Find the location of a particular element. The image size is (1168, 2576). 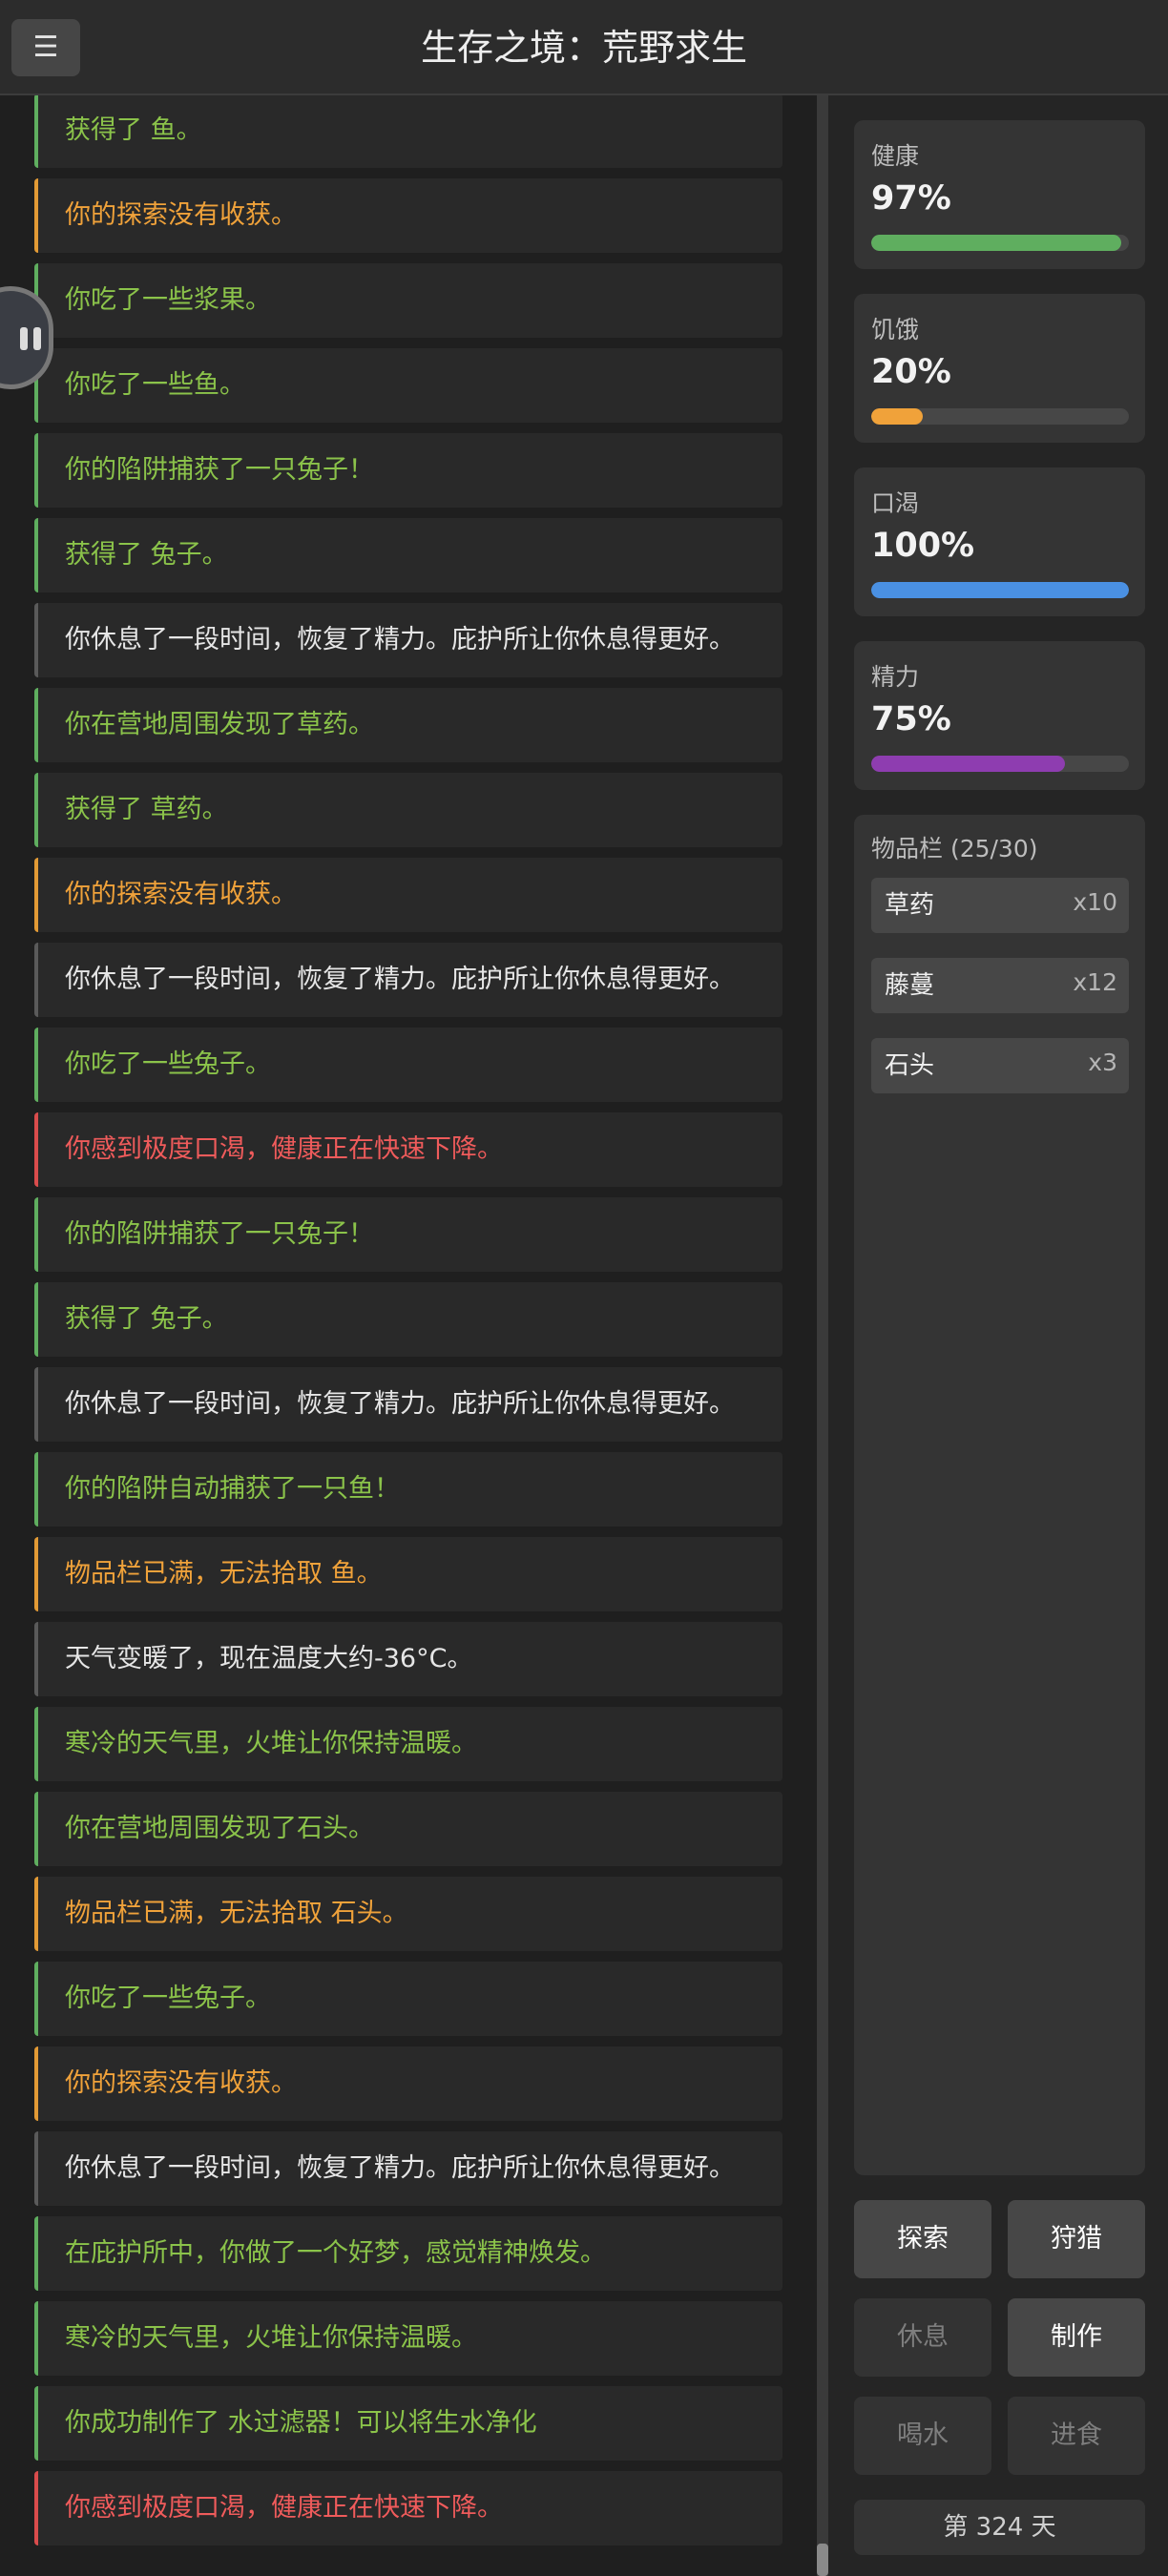

explore-button: 探索 is located at coordinates (922, 2239).